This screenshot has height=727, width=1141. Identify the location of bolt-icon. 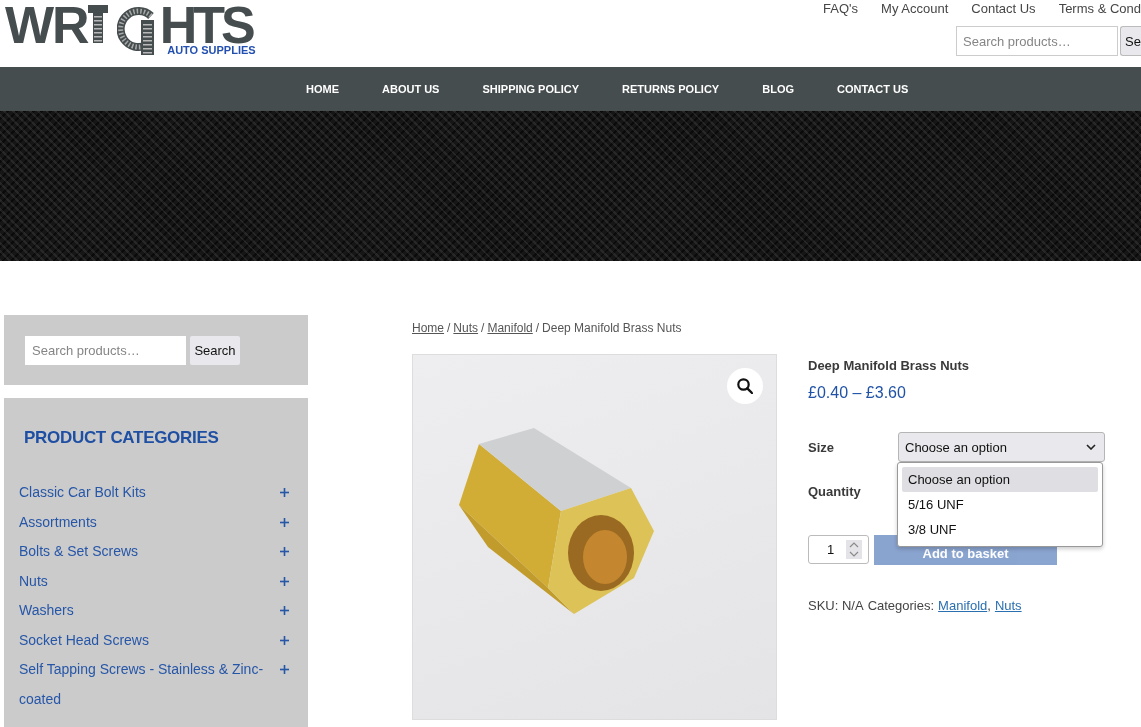
(97, 24).